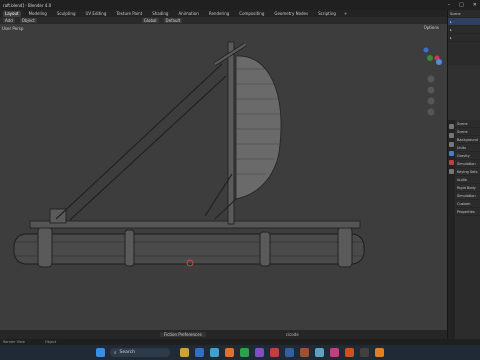 This screenshot has height=360, width=480. I want to click on minimize-button: –, so click(449, 5).